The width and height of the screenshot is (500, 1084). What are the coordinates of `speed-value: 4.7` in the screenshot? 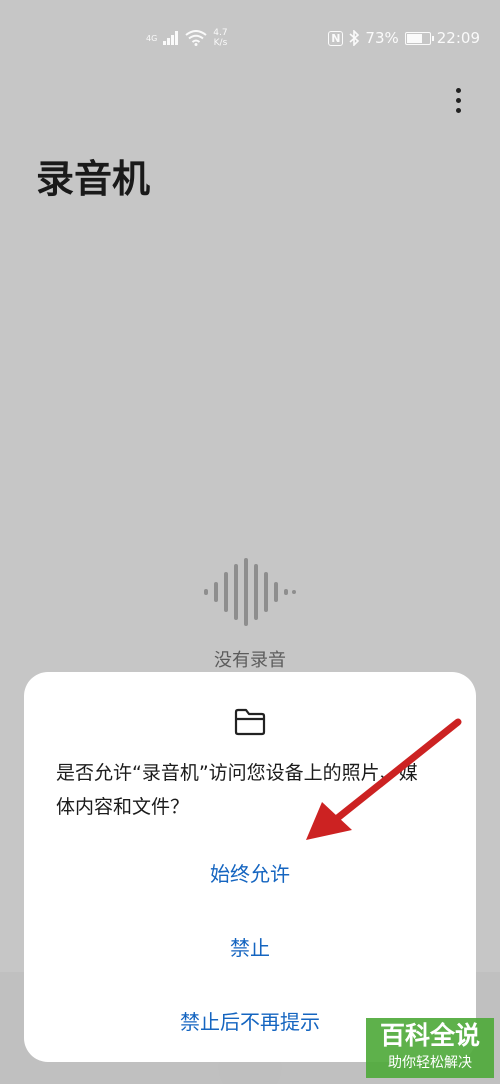 It's located at (220, 33).